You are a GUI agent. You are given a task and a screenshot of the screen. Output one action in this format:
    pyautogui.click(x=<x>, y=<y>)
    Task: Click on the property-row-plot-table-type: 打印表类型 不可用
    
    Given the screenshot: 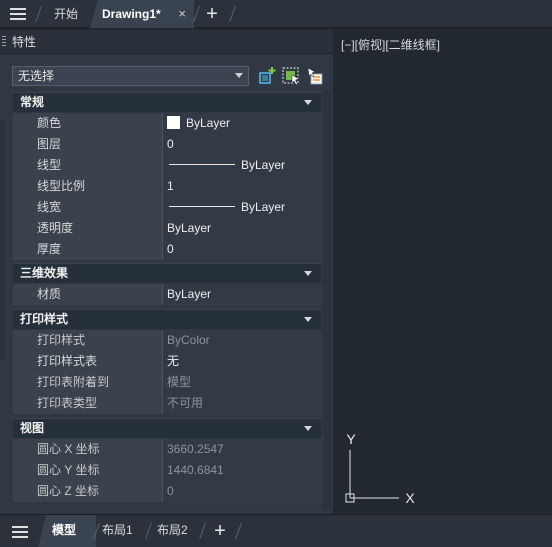 What is the action you would take?
    pyautogui.click(x=167, y=403)
    